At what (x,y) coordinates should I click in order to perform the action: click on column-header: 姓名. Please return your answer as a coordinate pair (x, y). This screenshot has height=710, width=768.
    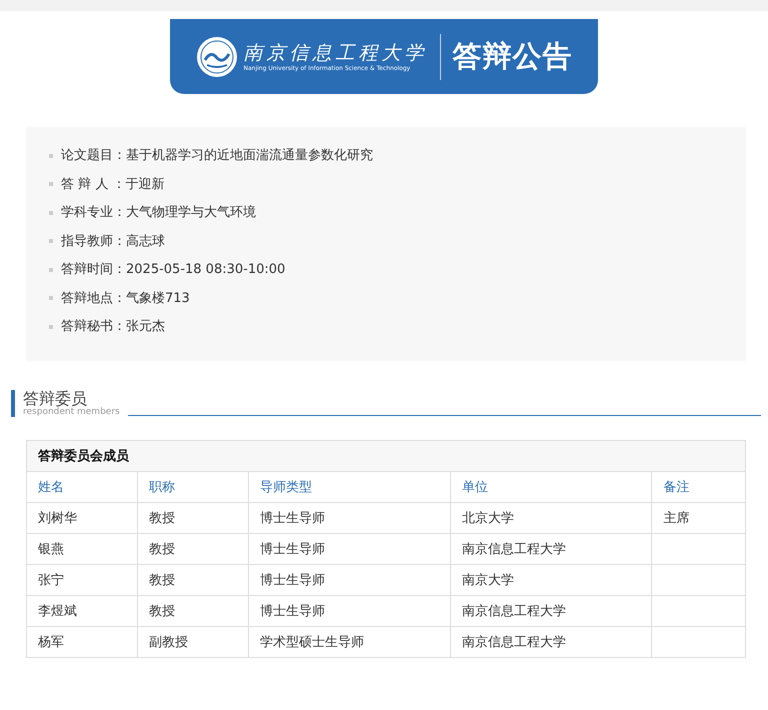
    Looking at the image, I should click on (82, 486).